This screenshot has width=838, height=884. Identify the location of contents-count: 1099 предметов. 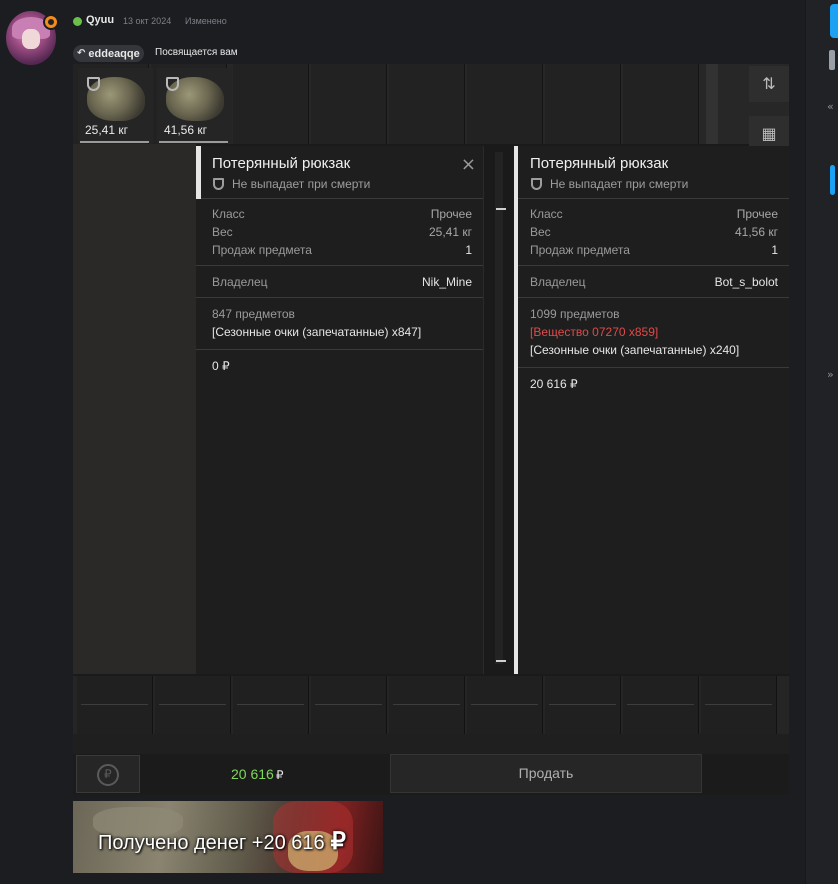
(575, 314).